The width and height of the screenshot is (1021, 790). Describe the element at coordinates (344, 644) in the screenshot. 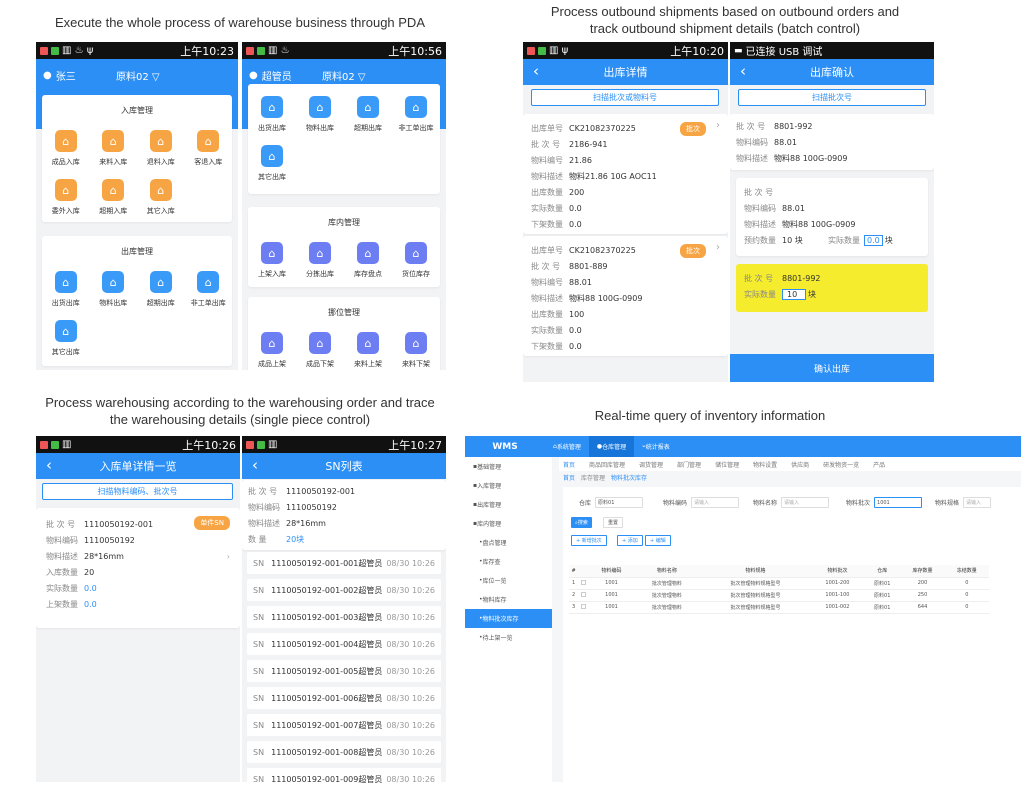

I see `sn-list-item: SN 1110050192-001-004超管员 08/30 10:26` at that location.